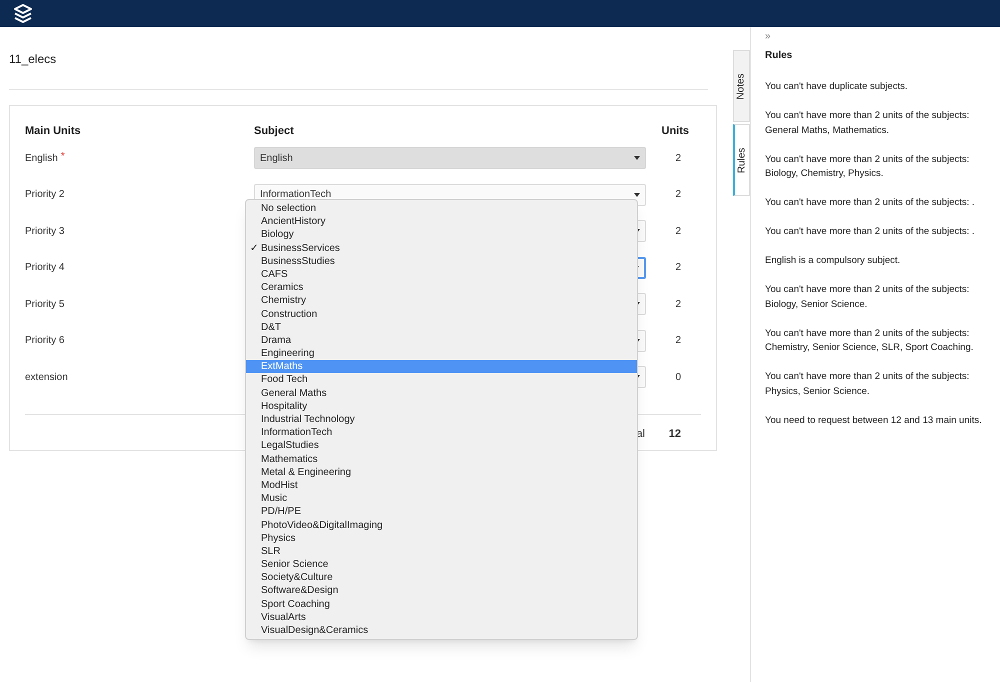  Describe the element at coordinates (867, 166) in the screenshot. I see `rule-text: You can't have more than 2 units of the subjects: Biology, Chemistry, Physics.` at that location.